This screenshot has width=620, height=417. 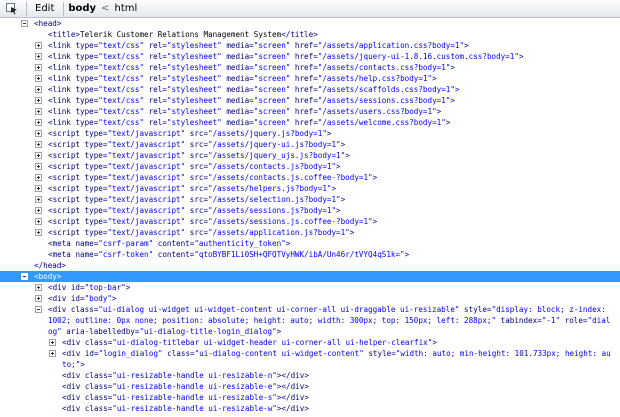 I want to click on tree-node: <div id="top-bar">, so click(x=310, y=287).